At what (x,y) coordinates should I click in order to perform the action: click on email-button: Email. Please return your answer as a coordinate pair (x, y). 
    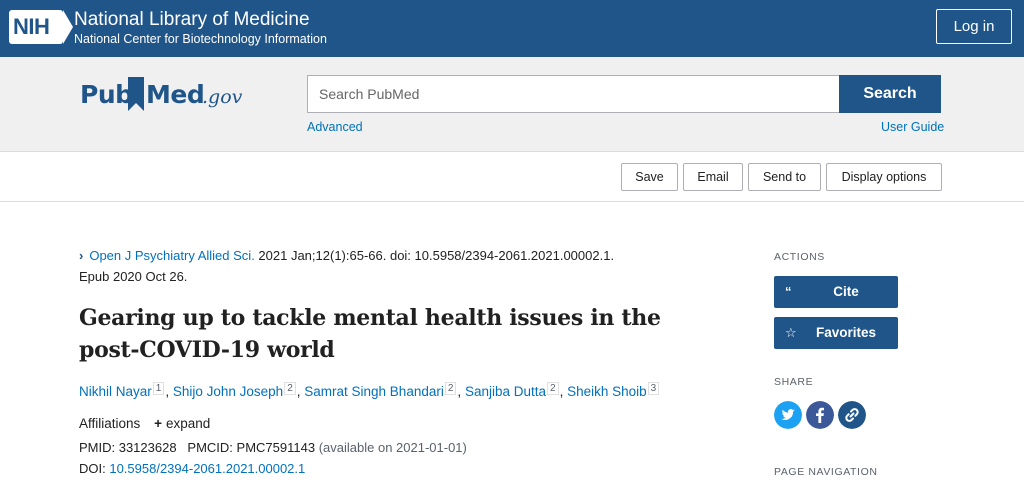
    Looking at the image, I should click on (713, 177).